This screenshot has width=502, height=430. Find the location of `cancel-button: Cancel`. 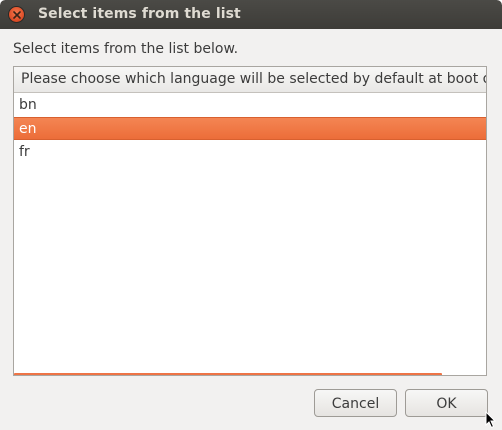

cancel-button: Cancel is located at coordinates (355, 403).